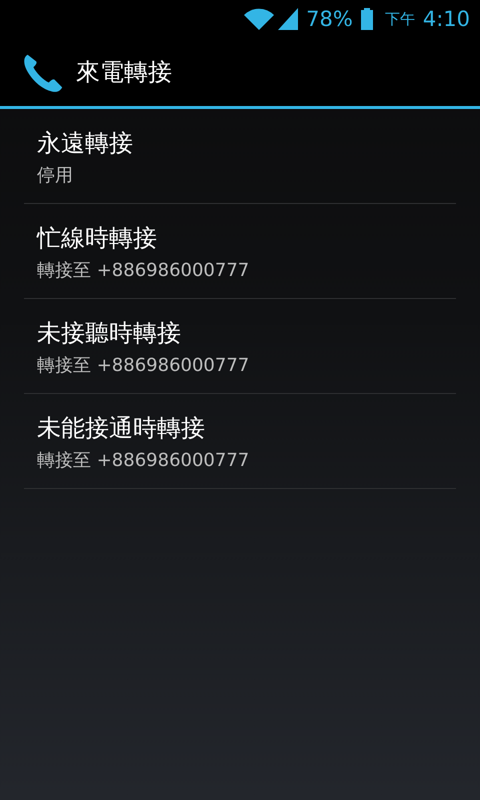 Image resolution: width=480 pixels, height=800 pixels. Describe the element at coordinates (240, 346) in the screenshot. I see `settings-item: 未接聽時轉接 轉接至 +886986000777` at that location.